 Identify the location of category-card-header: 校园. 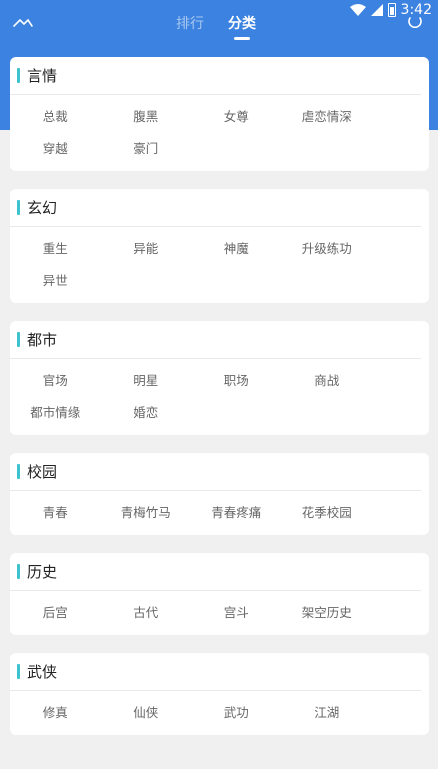
(215, 472).